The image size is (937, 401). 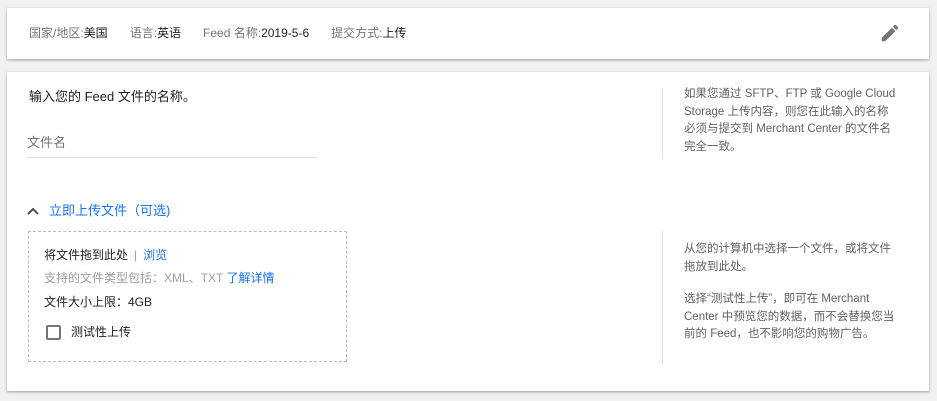 I want to click on drag-here-text: 将文件拖到此处, so click(x=86, y=255).